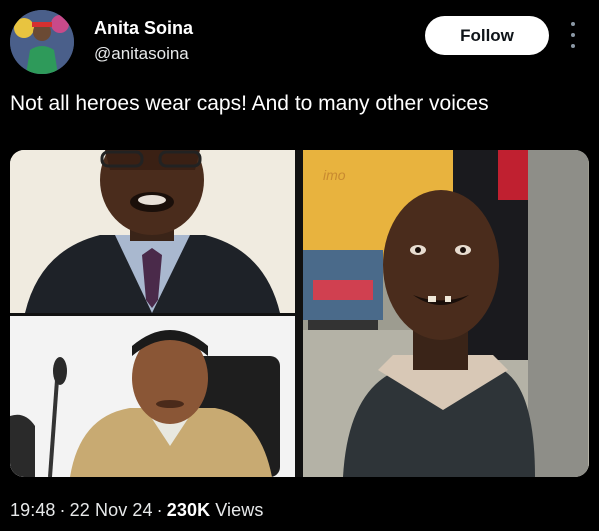 The image size is (599, 531). What do you see at coordinates (573, 35) in the screenshot?
I see `more-options-icon` at bounding box center [573, 35].